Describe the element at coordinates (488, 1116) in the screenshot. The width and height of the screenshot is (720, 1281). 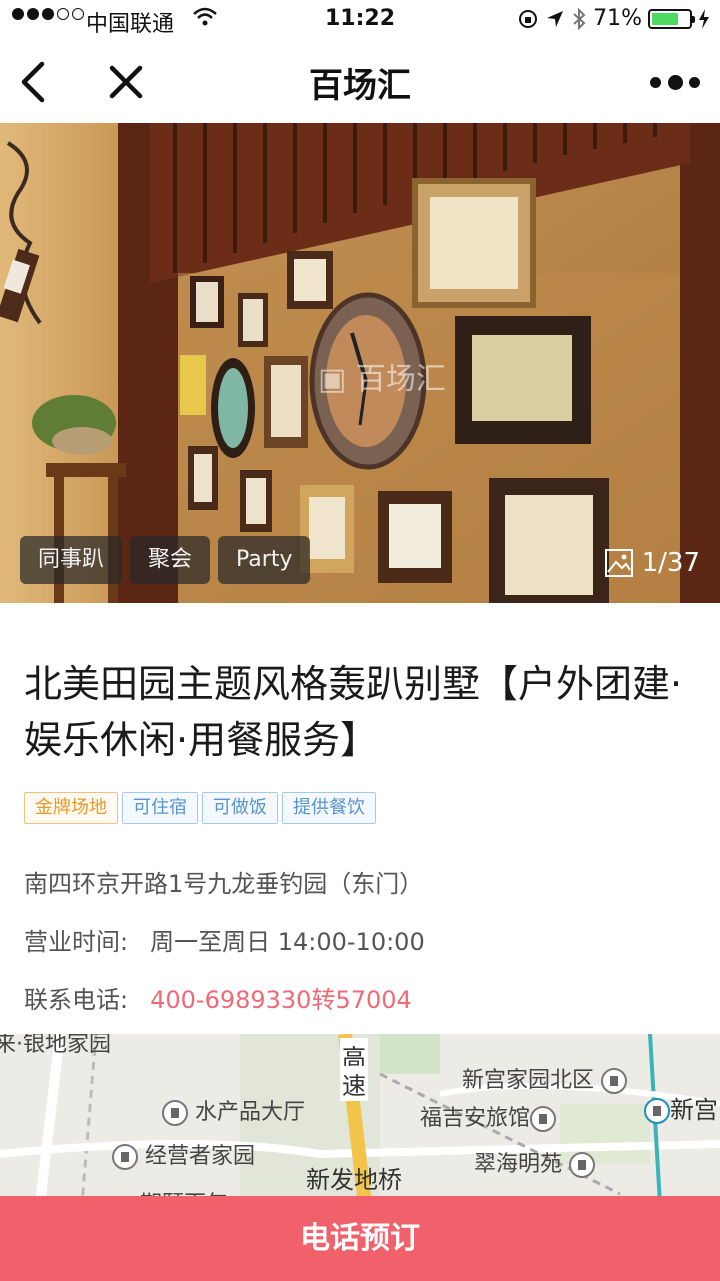
I see `map-label: 福吉安旅馆` at that location.